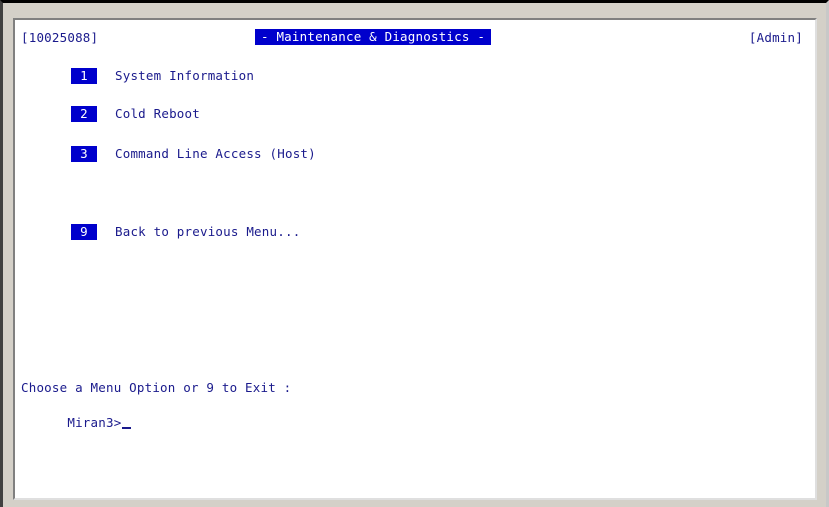 This screenshot has width=829, height=507. Describe the element at coordinates (60, 37) in the screenshot. I see `device-id: [10025088]` at that location.